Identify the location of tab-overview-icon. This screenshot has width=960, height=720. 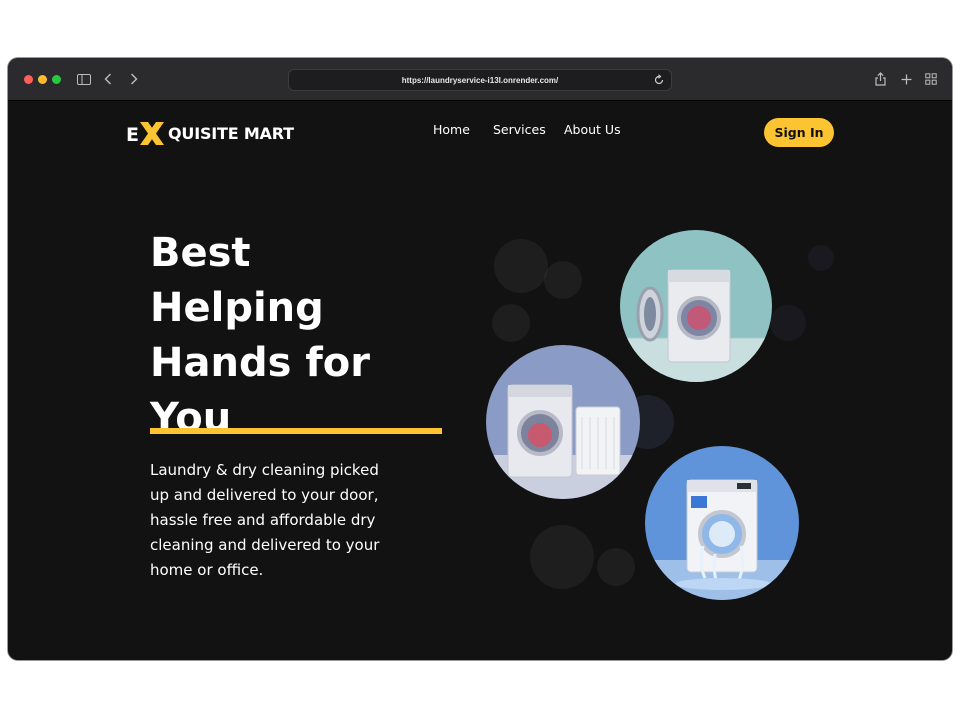
(931, 79).